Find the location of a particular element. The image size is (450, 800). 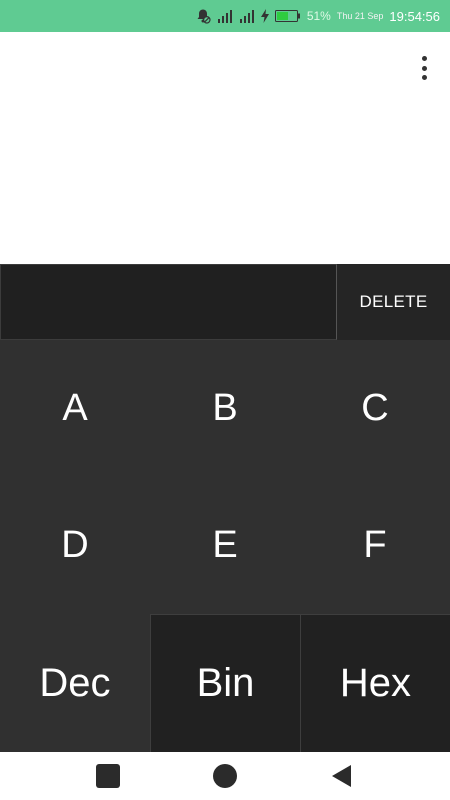

input-row: DELETE is located at coordinates (225, 302).